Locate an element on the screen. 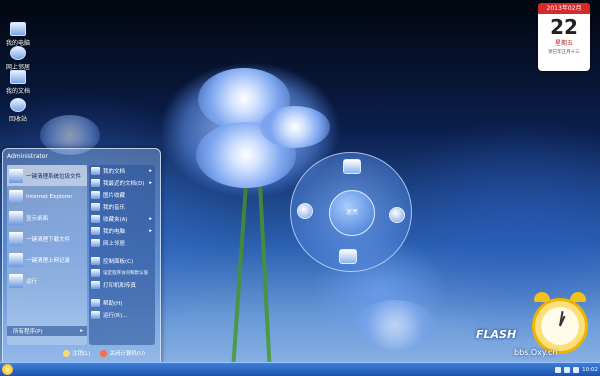  start-menu-item-music: 我的音乐 is located at coordinates (122, 207).